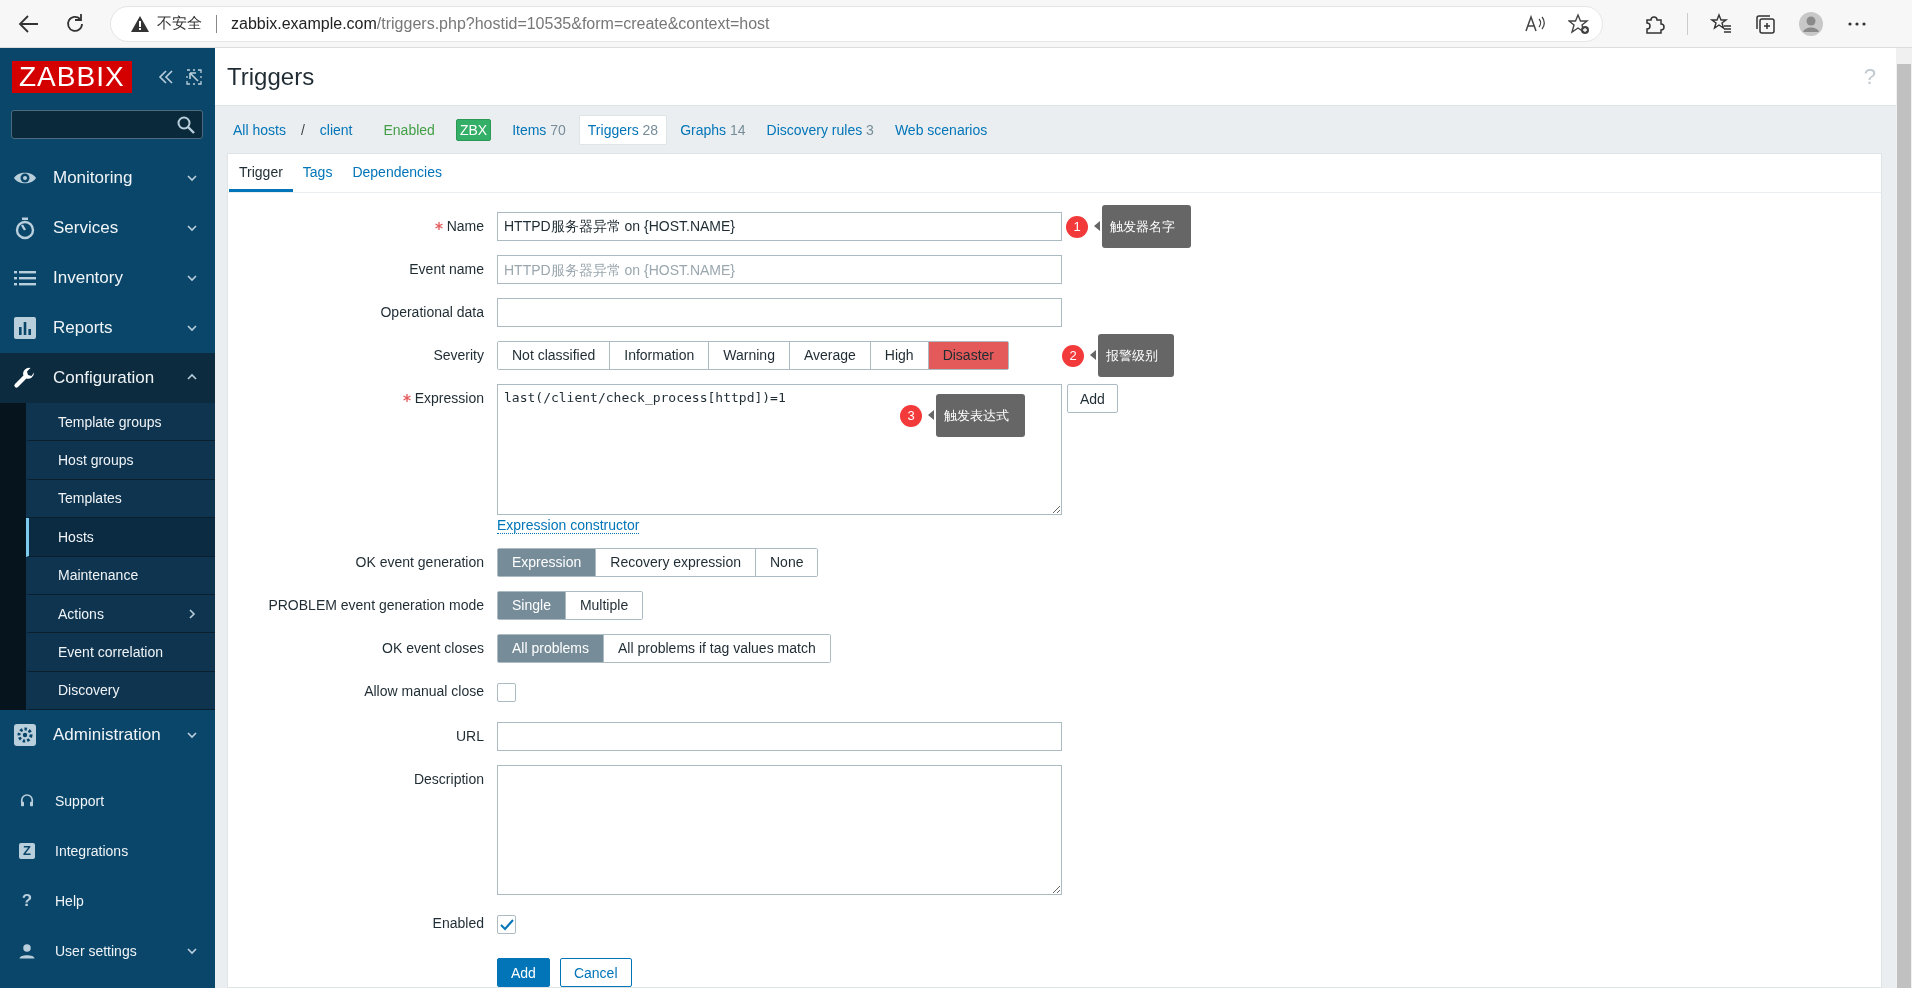 The image size is (1912, 988). I want to click on address-bar: 不安全 zabbix.example.com/triggers.php?hostid=10535&form=create&context=host, so click(856, 23).